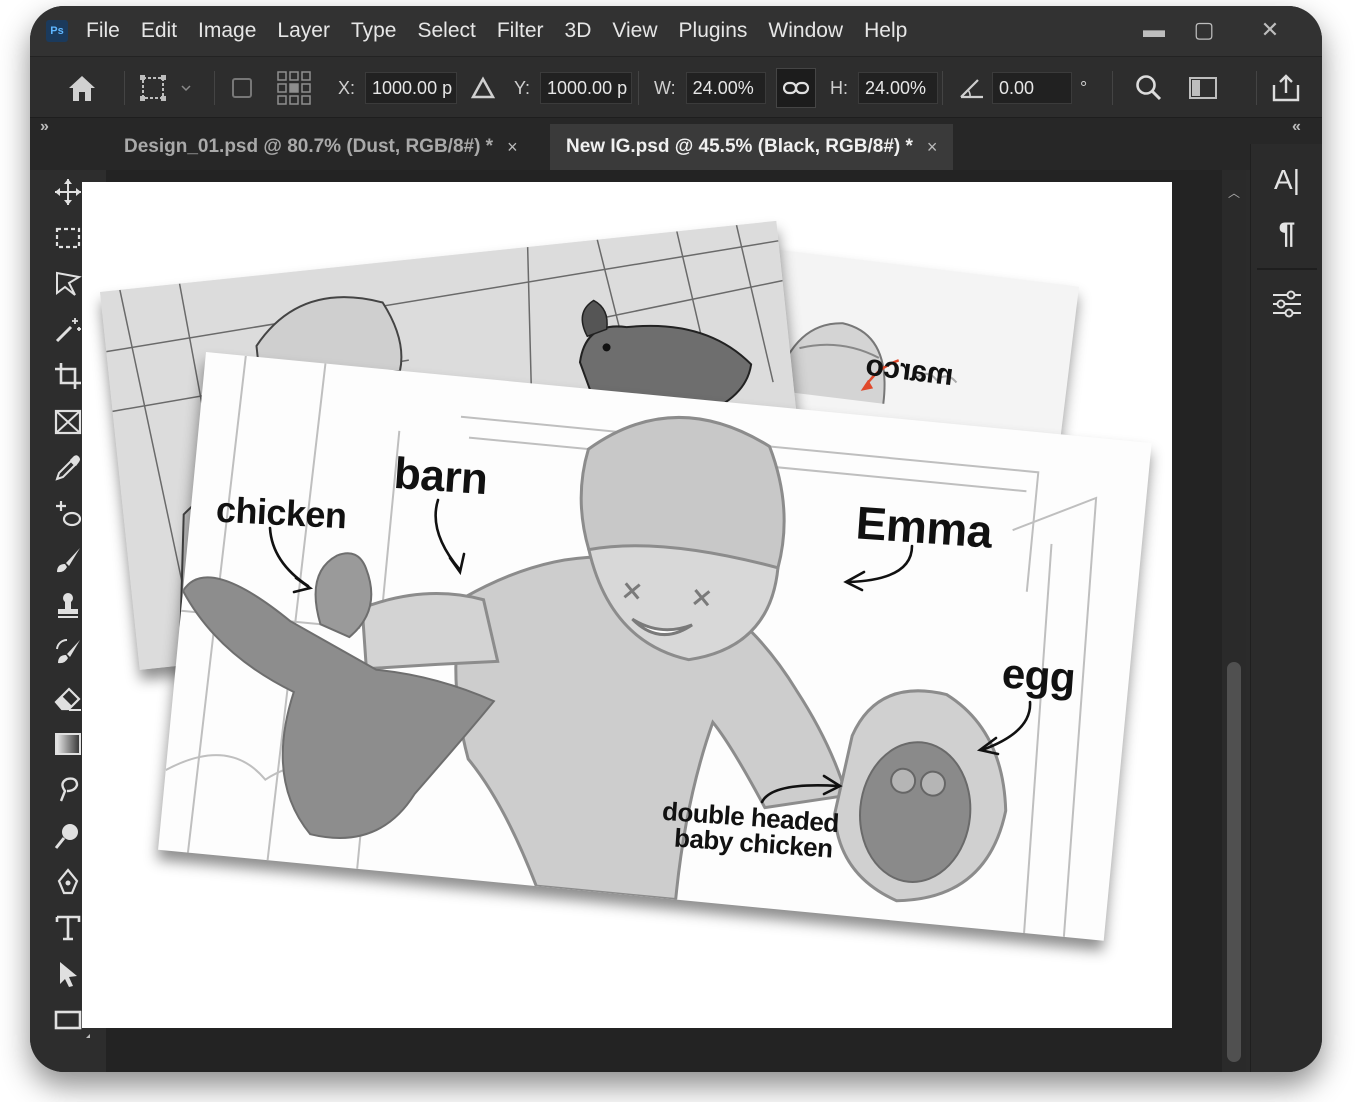 The width and height of the screenshot is (1362, 1102). Describe the element at coordinates (294, 88) in the screenshot. I see `reference-point-grid-icon` at that location.